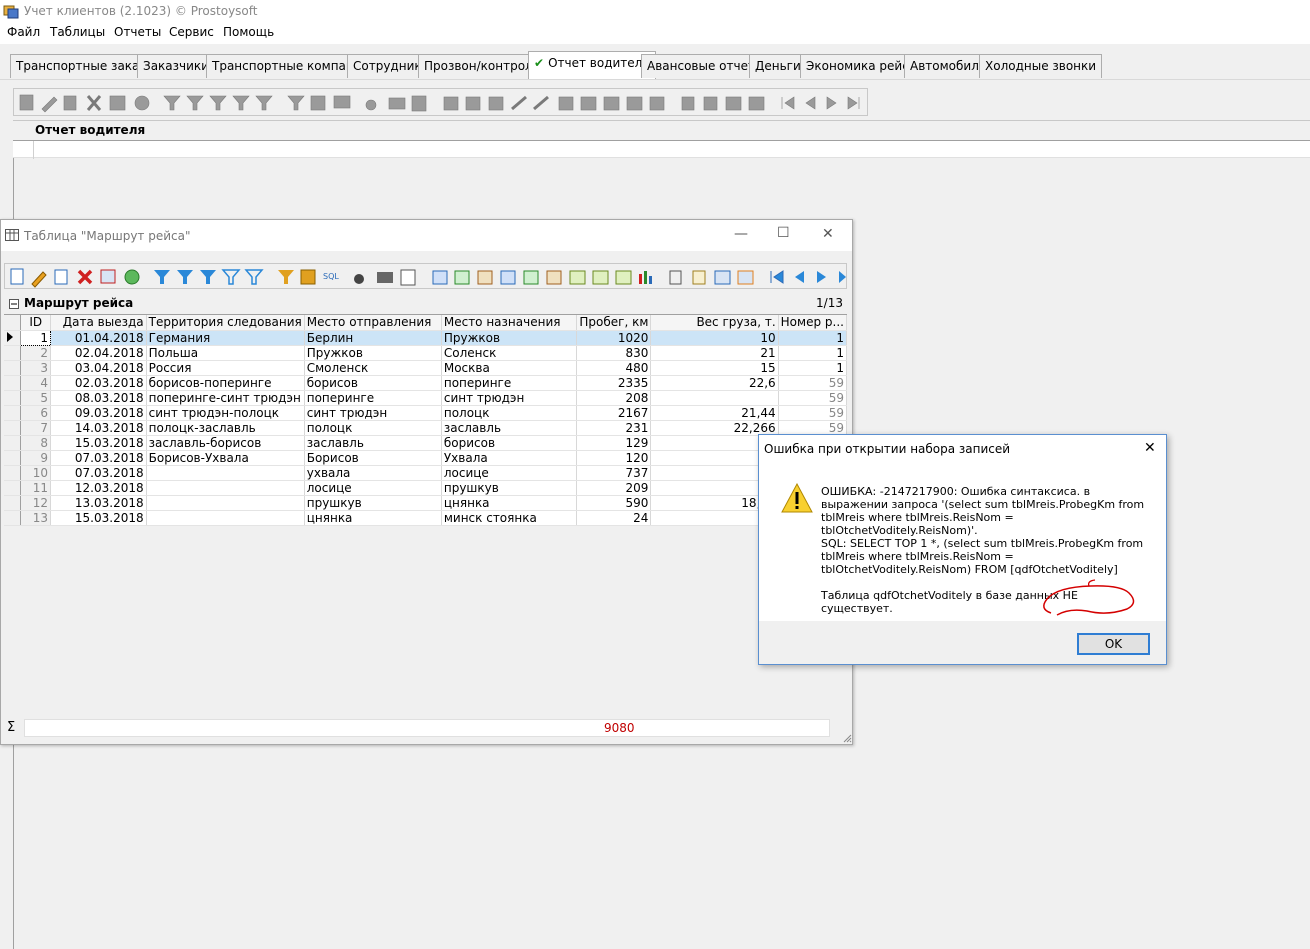  I want to click on cell-weight: 10, so click(714, 338).